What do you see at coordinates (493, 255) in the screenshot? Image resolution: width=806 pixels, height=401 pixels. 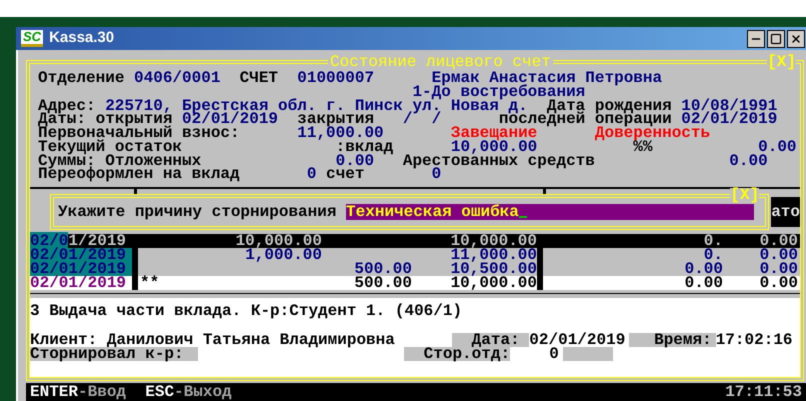 I see `table-cell-text: 11,000.00` at bounding box center [493, 255].